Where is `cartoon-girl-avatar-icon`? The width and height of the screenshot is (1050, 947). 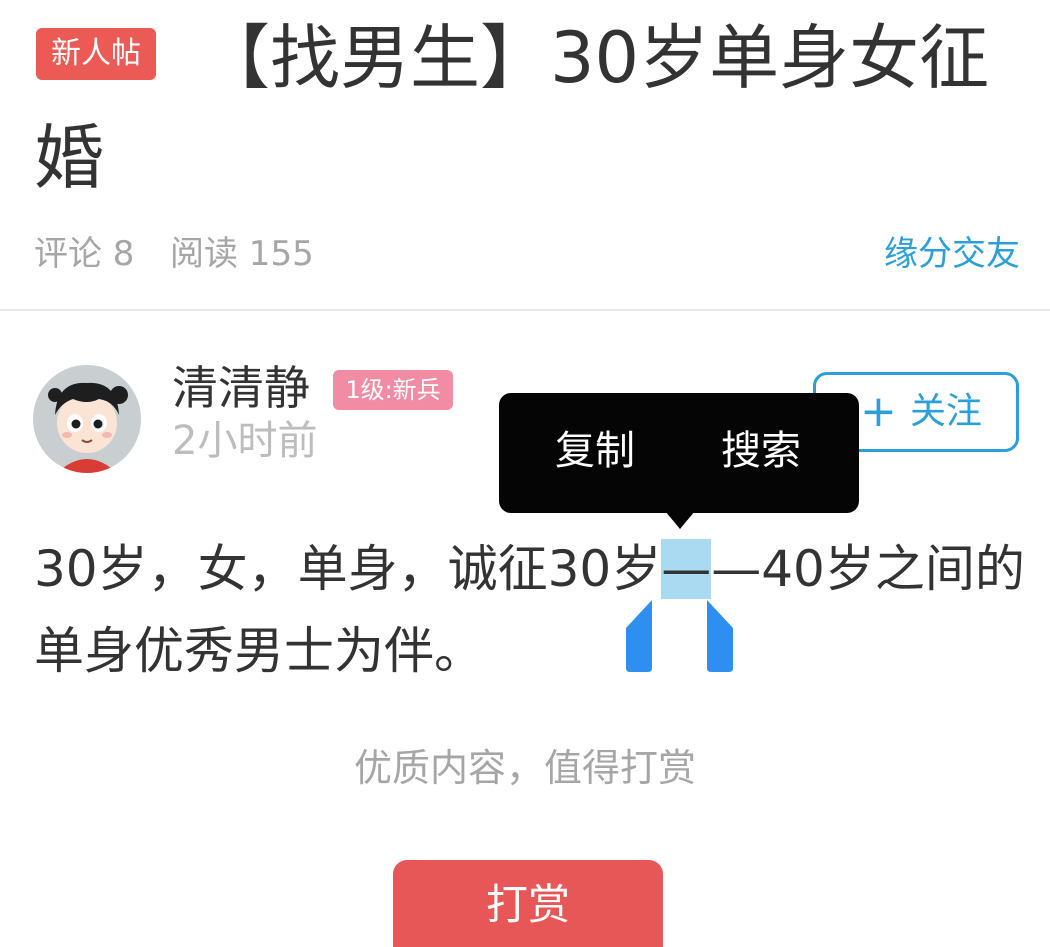 cartoon-girl-avatar-icon is located at coordinates (87, 419).